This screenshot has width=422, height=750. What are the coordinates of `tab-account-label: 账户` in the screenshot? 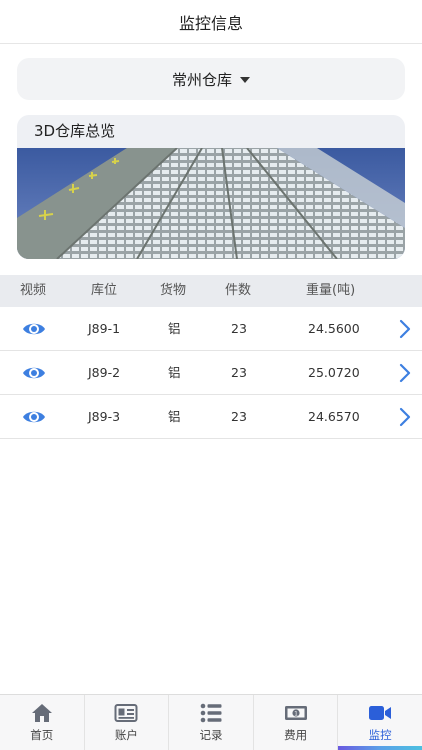 It's located at (126, 735).